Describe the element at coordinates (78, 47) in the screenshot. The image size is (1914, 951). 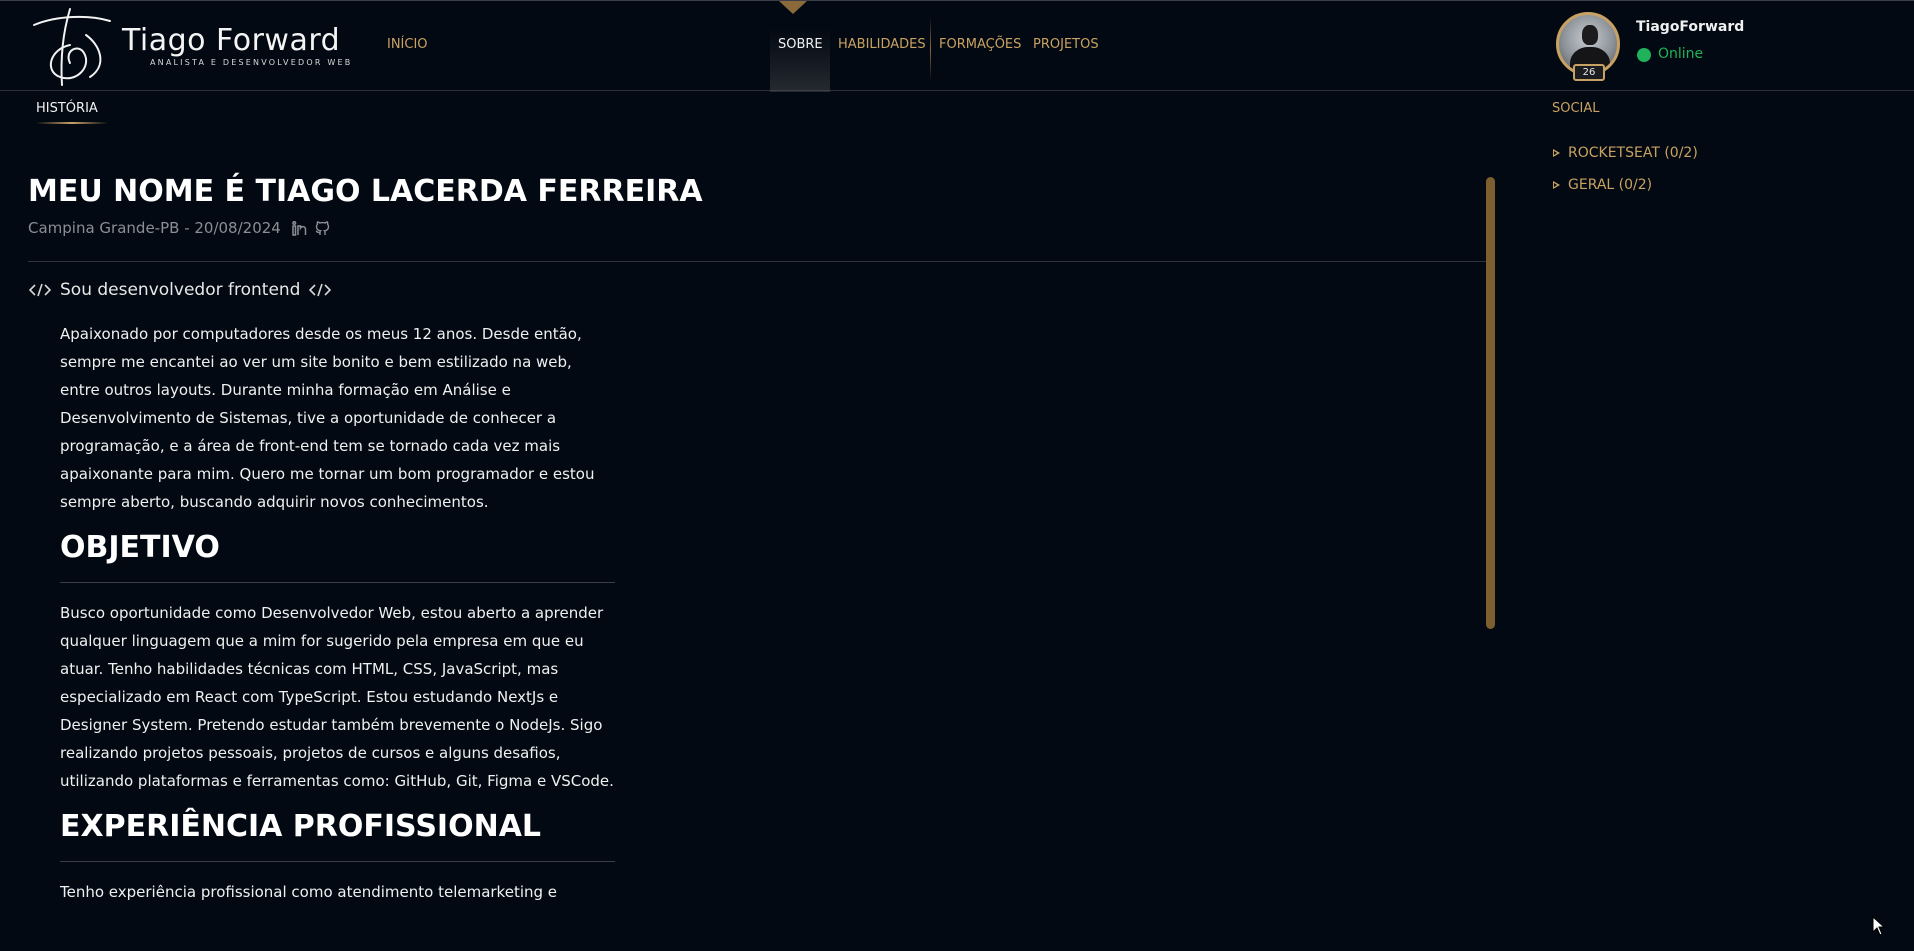
I see `brand-logo-icon` at that location.